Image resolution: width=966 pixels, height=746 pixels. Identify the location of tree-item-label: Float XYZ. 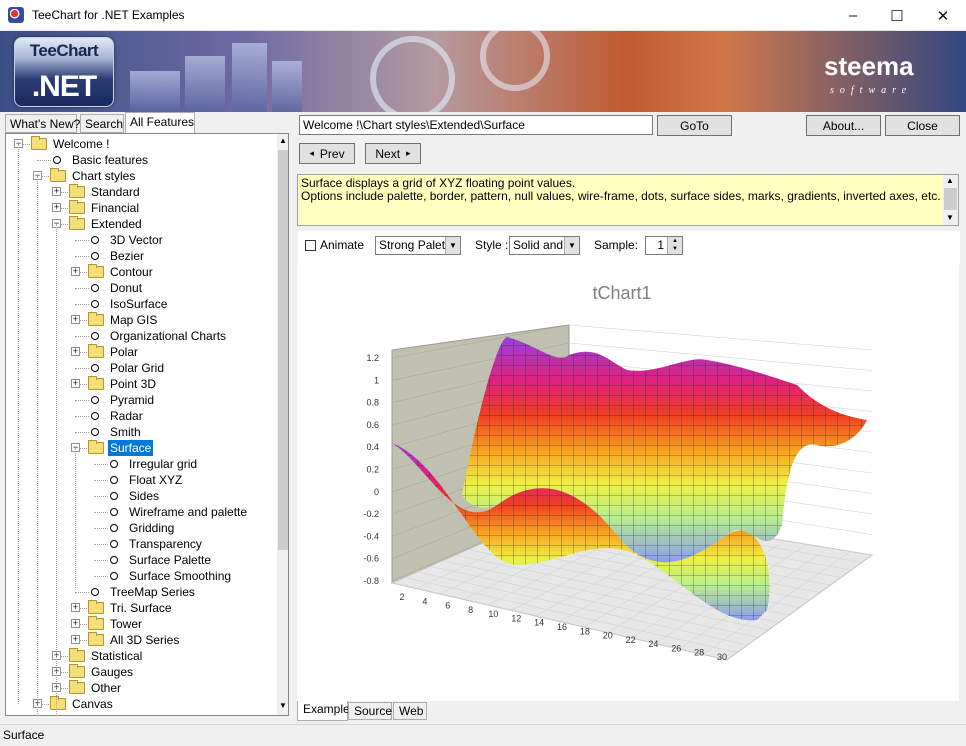
(156, 480).